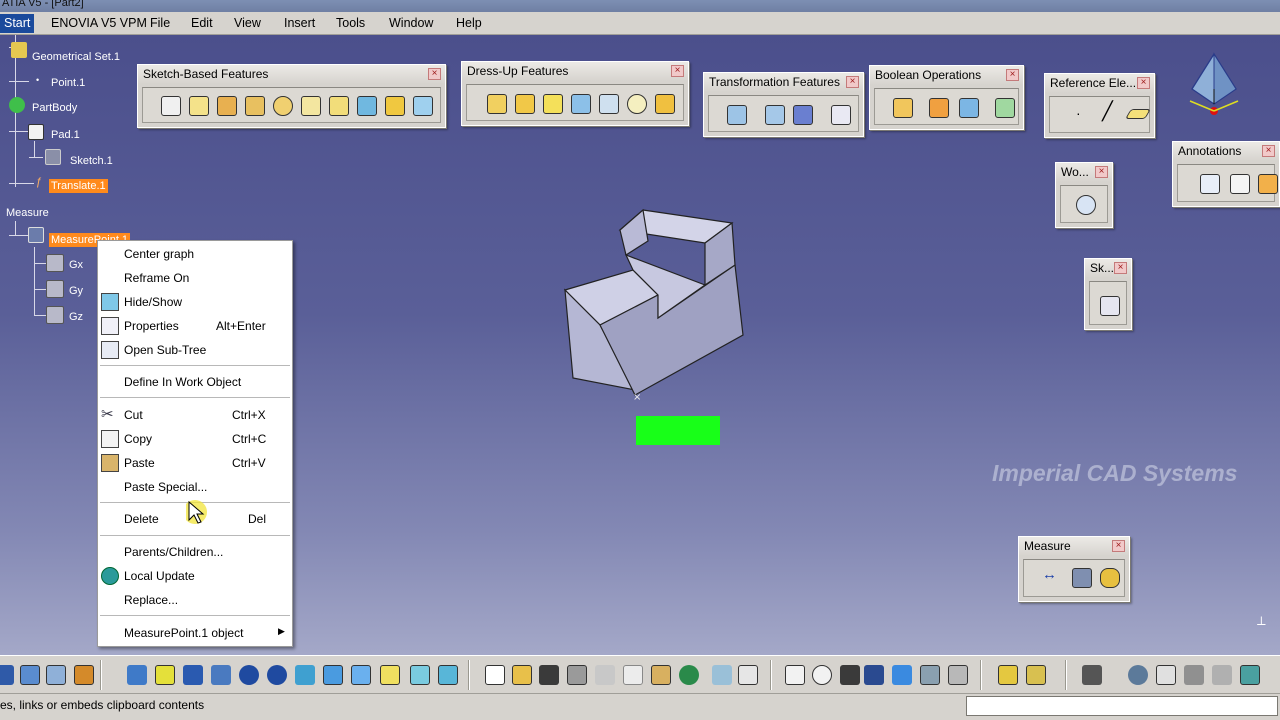 This screenshot has height=720, width=1280. Describe the element at coordinates (283, 106) in the screenshot. I see `hole-icon` at that location.